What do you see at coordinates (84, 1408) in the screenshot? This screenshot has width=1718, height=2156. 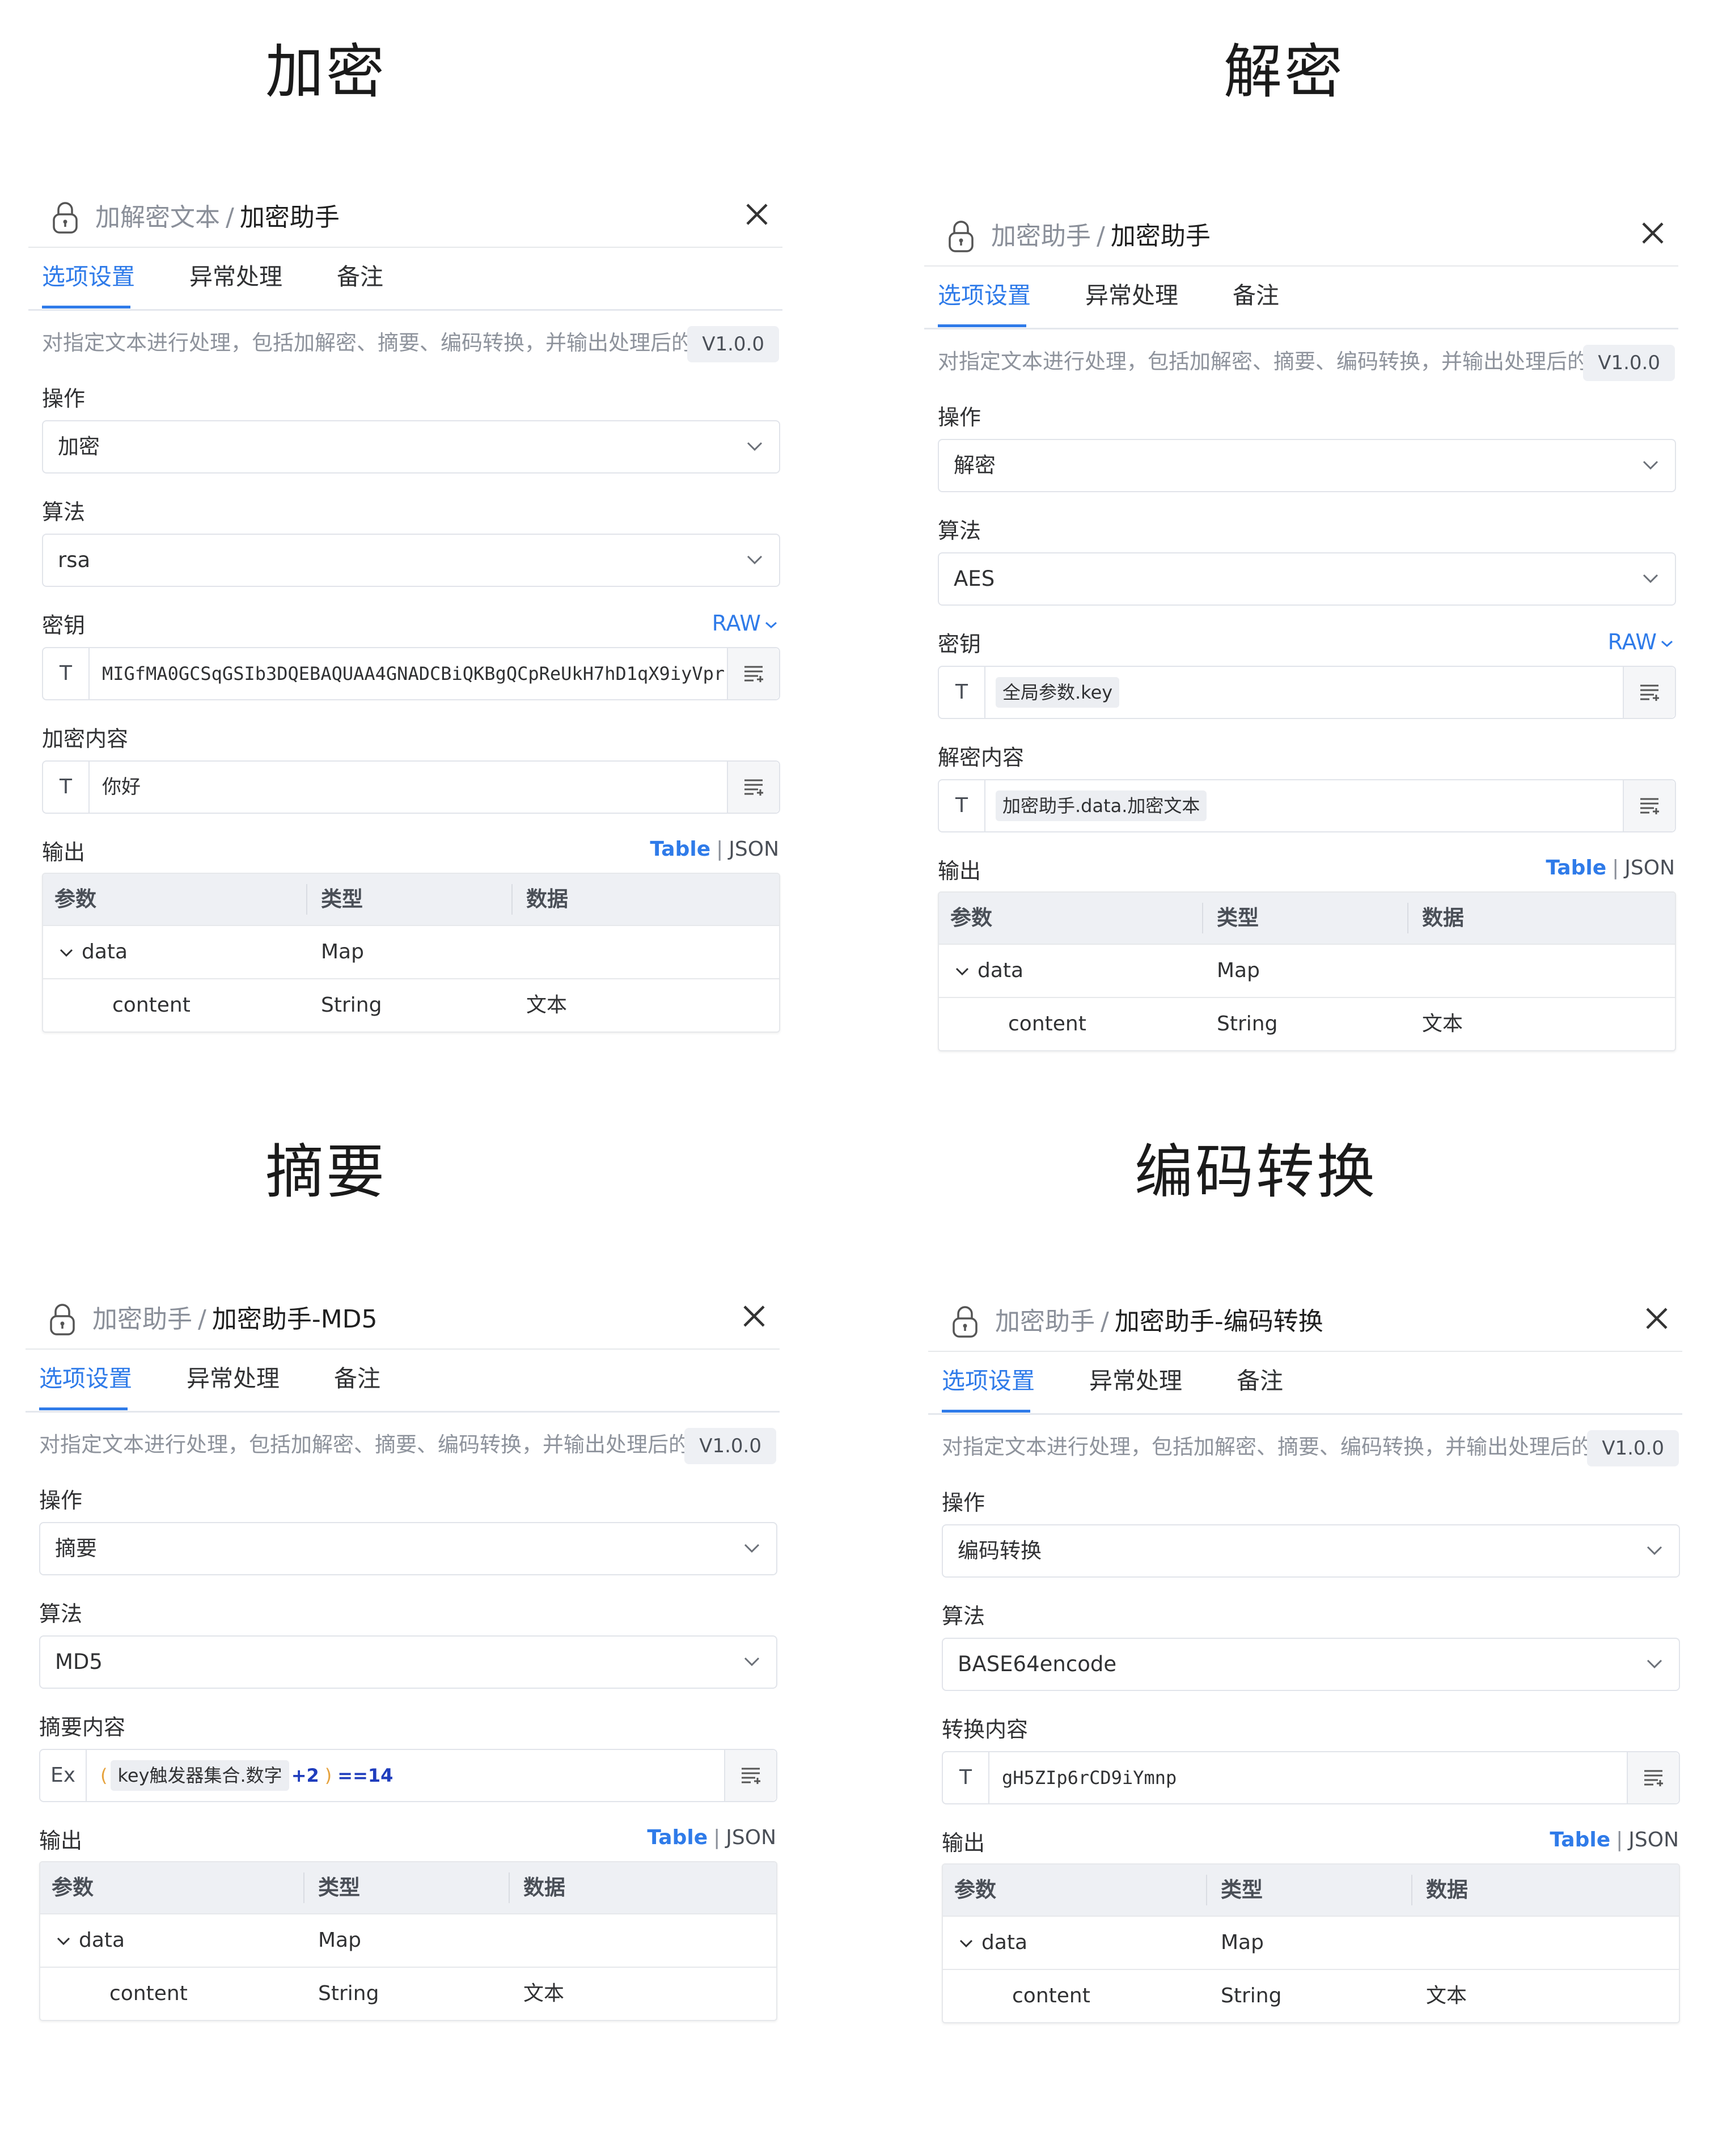 I see `tab-active-indicator` at bounding box center [84, 1408].